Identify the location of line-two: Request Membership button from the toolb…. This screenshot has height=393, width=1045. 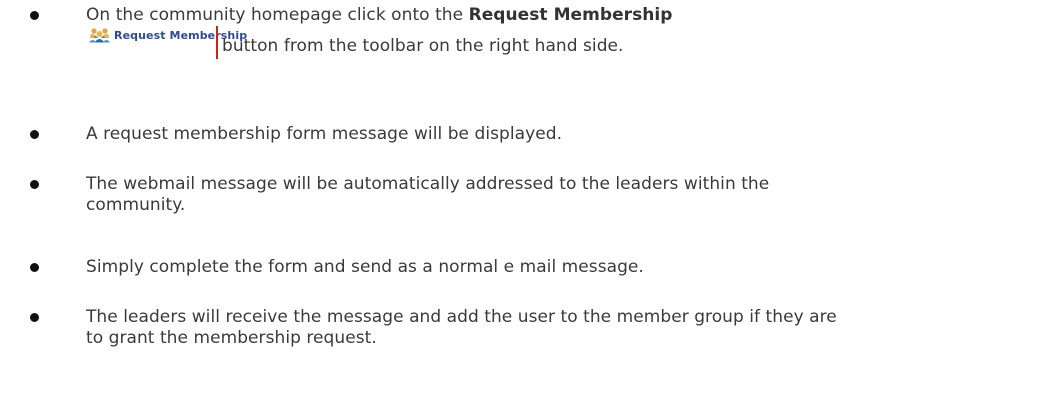
(536, 43).